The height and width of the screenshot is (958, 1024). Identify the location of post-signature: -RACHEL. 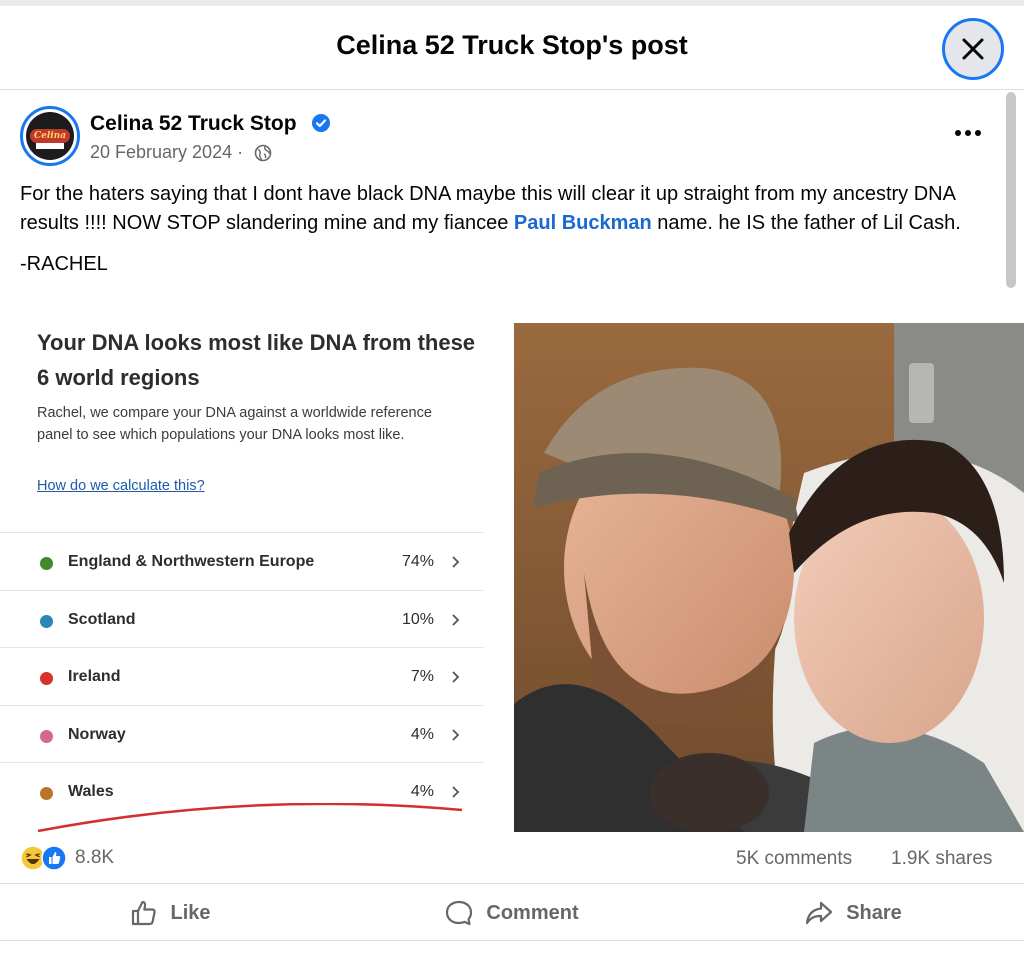
(64, 264).